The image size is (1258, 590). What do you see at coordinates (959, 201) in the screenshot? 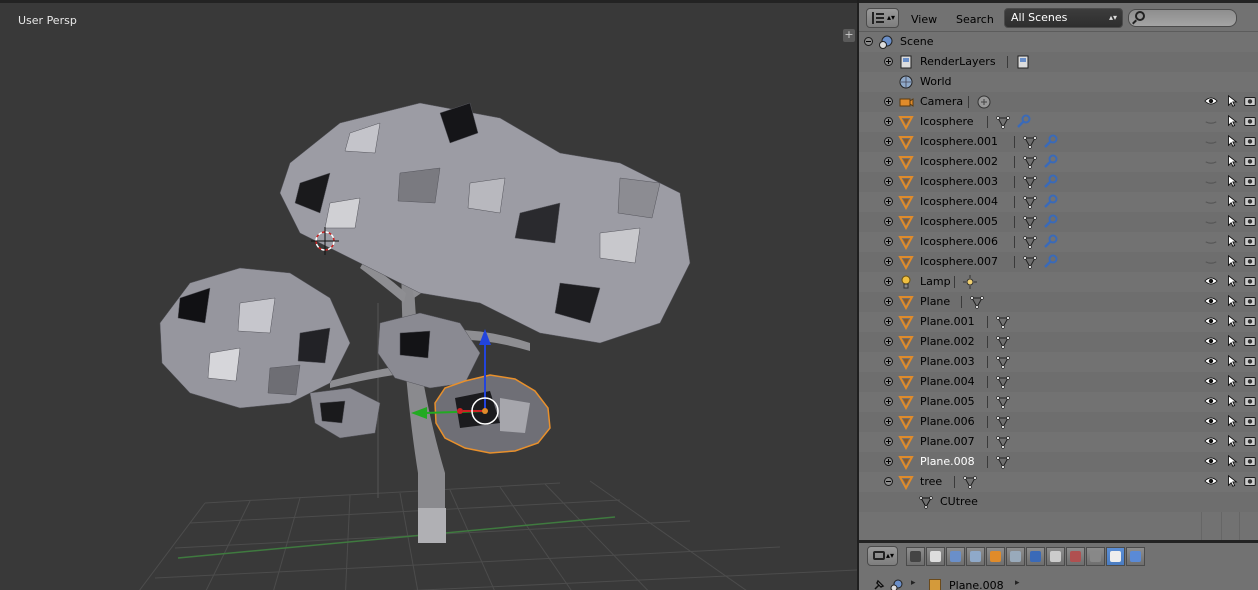
I see `outliner-item-label: Icosphere.004` at bounding box center [959, 201].